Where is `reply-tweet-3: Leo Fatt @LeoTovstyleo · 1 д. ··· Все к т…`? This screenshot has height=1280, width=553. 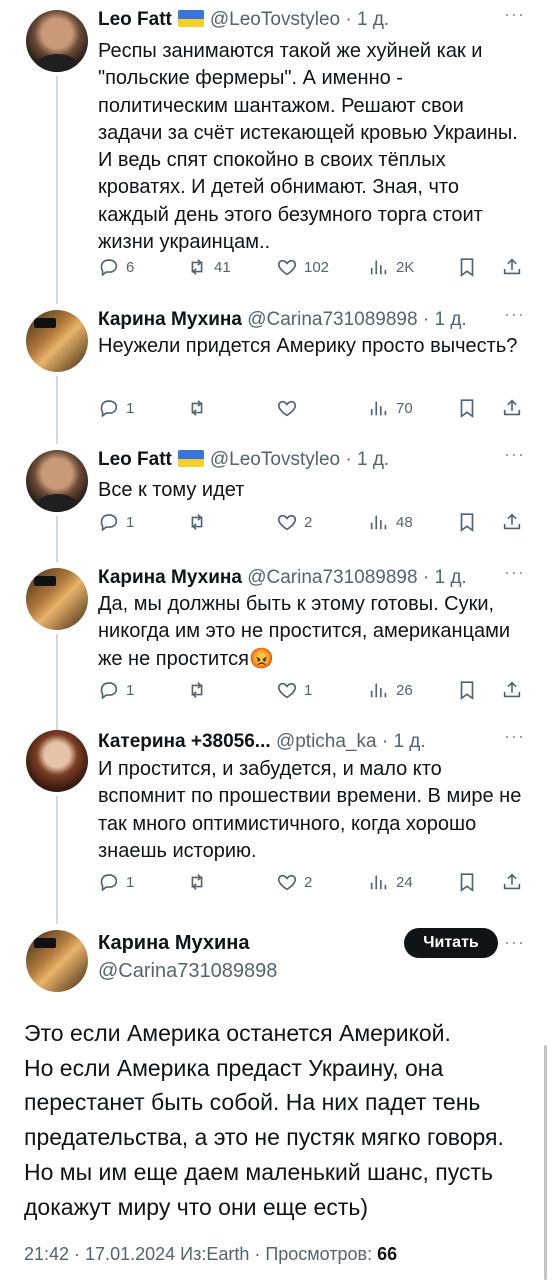
reply-tweet-3: Leo Fatt @LeoTovstyleo · 1 д. ··· Все к т… is located at coordinates (276, 501).